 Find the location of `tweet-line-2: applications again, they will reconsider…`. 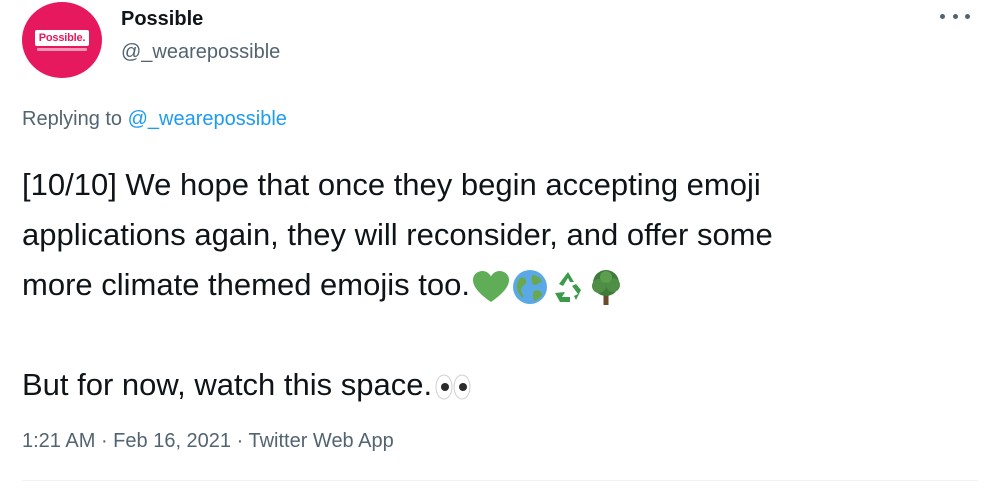

tweet-line-2: applications again, they will reconsider… is located at coordinates (397, 234).